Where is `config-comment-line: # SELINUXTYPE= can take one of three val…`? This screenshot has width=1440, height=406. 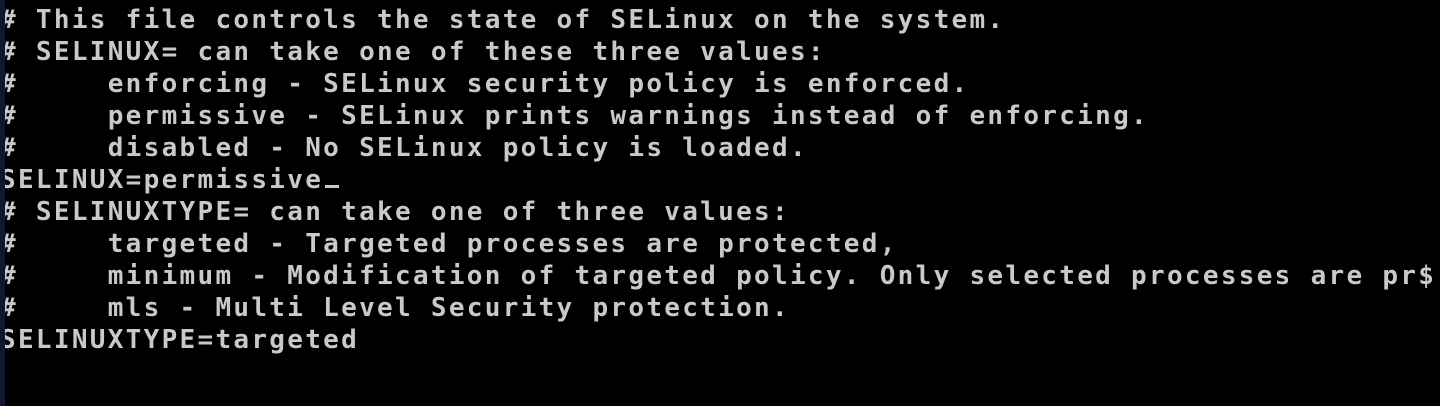 config-comment-line: # SELINUXTYPE= can take one of three val… is located at coordinates (395, 212).